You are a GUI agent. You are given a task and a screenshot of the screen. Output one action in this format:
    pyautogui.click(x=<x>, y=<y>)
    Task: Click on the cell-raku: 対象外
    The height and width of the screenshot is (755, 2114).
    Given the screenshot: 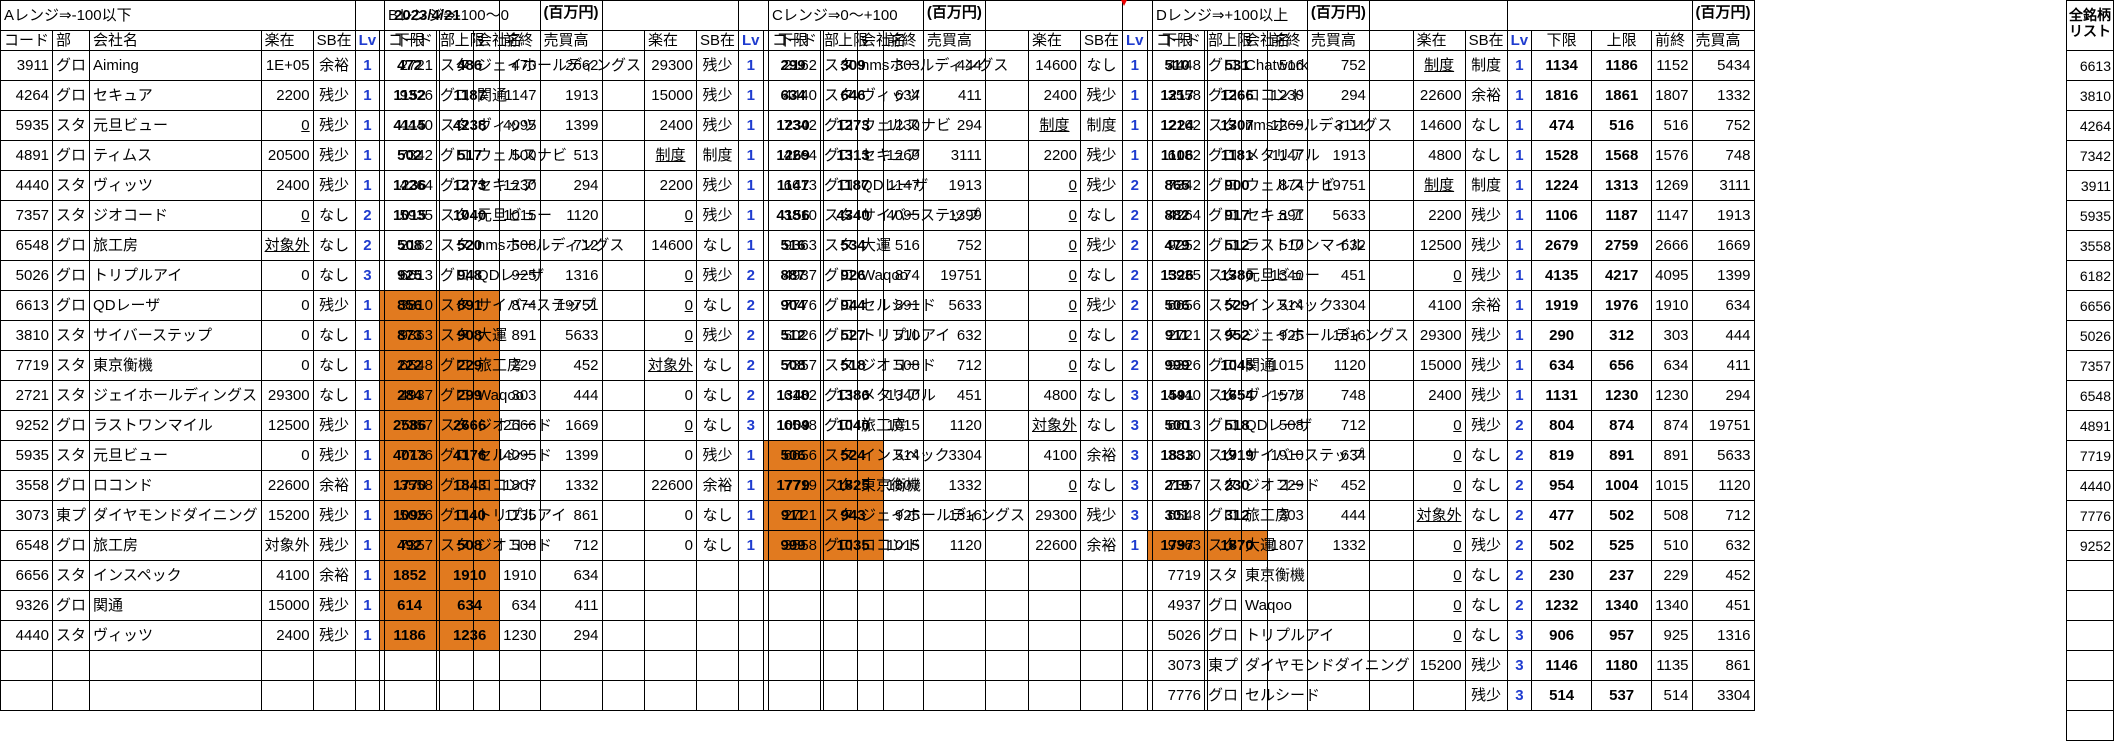 What is the action you would take?
    pyautogui.click(x=1054, y=425)
    